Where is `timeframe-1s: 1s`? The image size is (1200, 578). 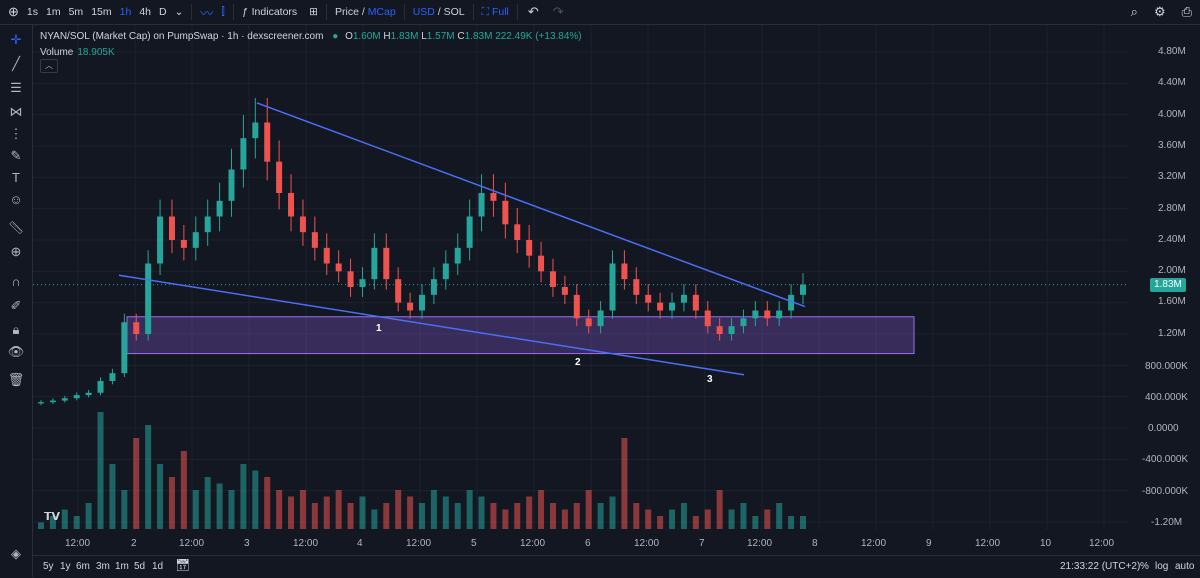
timeframe-1s: 1s is located at coordinates (32, 12).